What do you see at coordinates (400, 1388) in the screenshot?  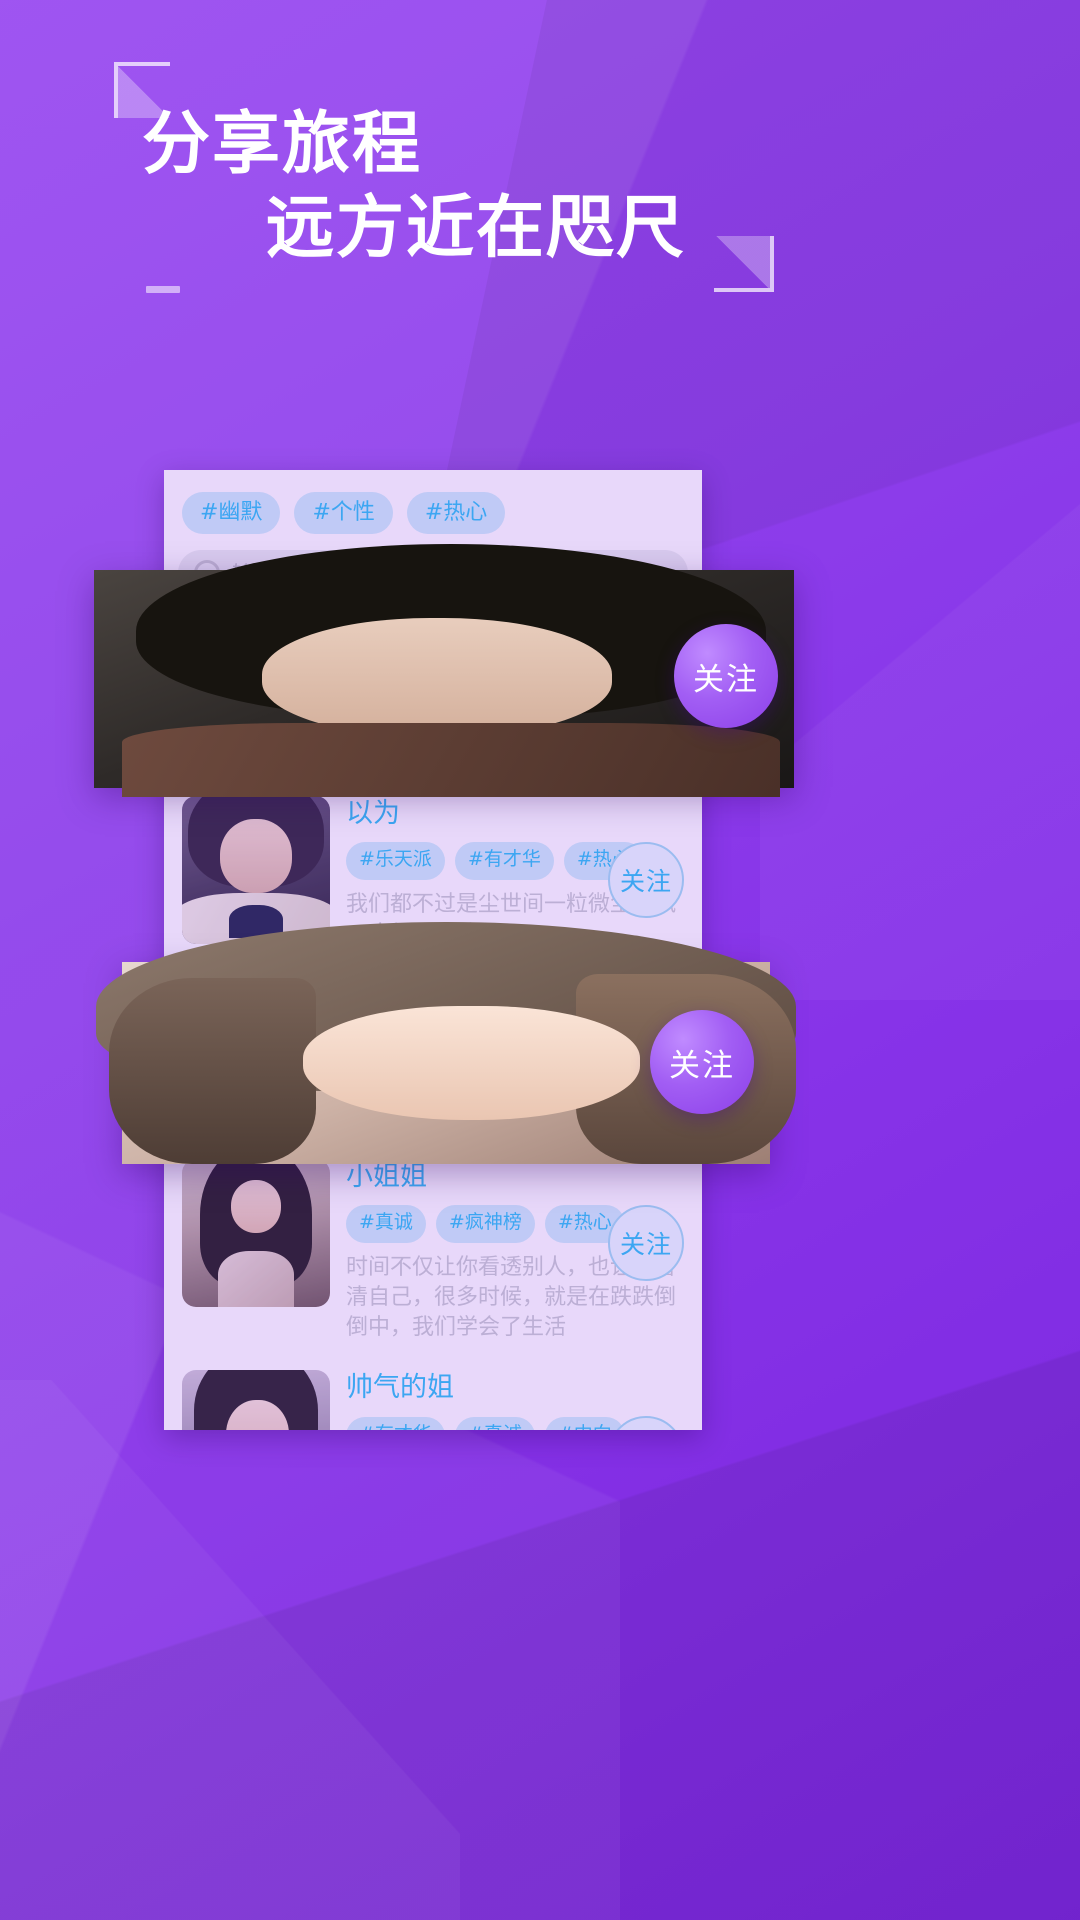 I see `user-name: 帅气的姐` at bounding box center [400, 1388].